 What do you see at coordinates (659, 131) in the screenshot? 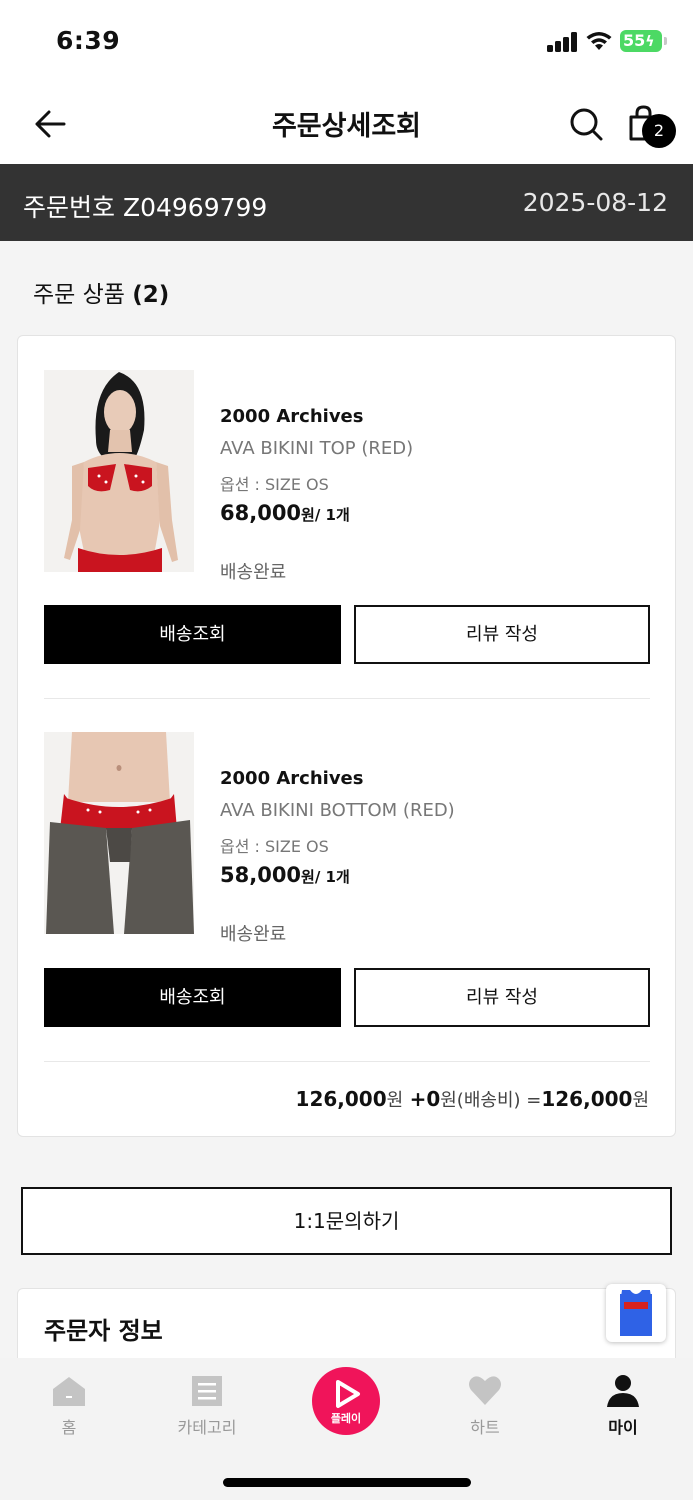
I see `cart-count-badge: 2` at bounding box center [659, 131].